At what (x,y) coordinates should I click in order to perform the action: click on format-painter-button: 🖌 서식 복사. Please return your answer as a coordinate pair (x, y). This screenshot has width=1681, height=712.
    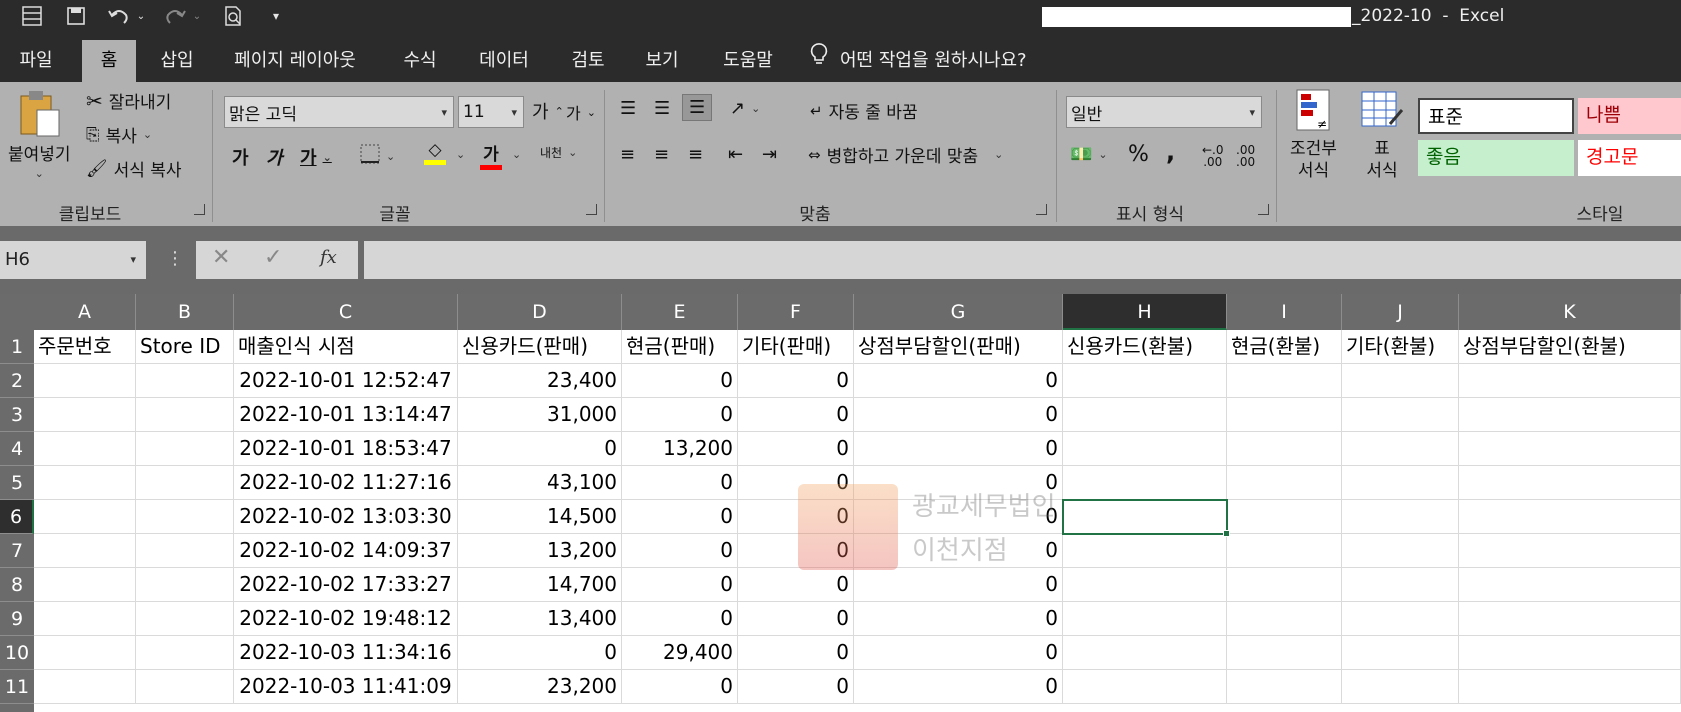
    Looking at the image, I should click on (134, 169).